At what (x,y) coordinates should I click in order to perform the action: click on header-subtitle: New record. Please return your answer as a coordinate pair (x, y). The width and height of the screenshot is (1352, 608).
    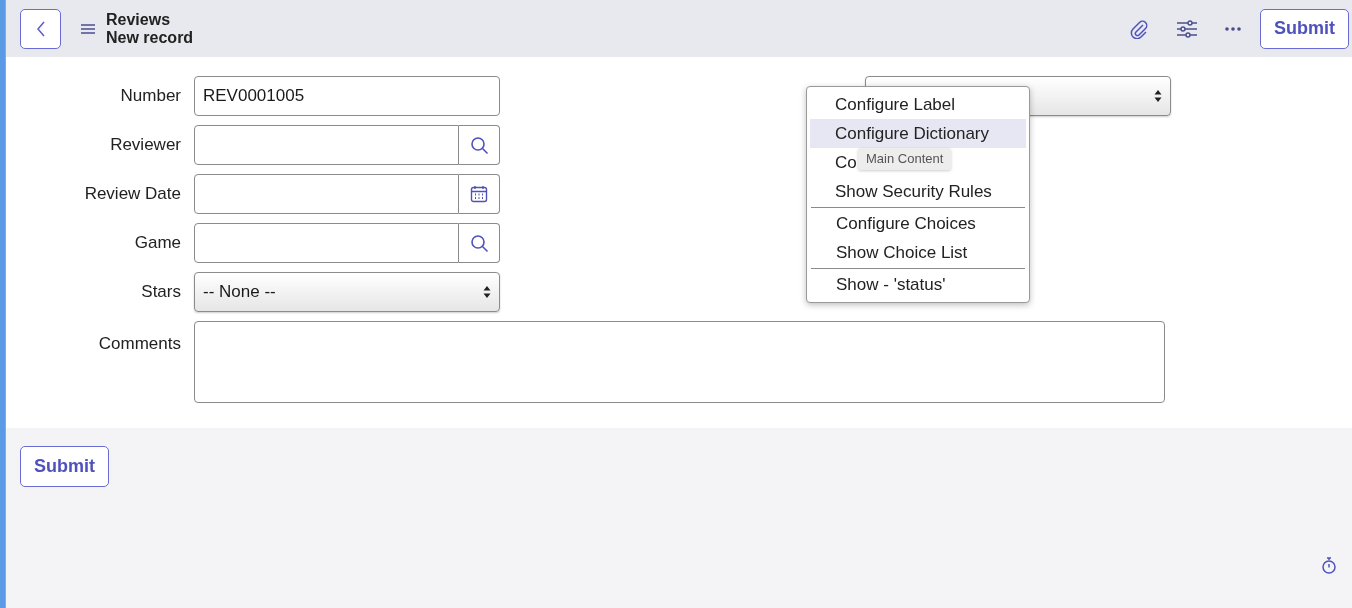
    Looking at the image, I should click on (150, 37).